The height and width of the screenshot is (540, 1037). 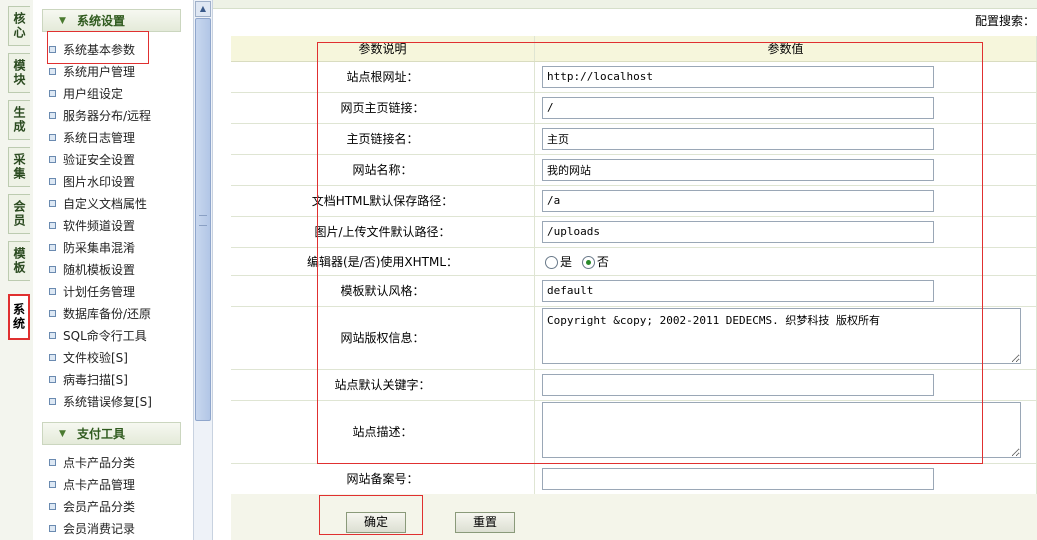 What do you see at coordinates (738, 478) in the screenshot?
I see `beian-input` at bounding box center [738, 478].